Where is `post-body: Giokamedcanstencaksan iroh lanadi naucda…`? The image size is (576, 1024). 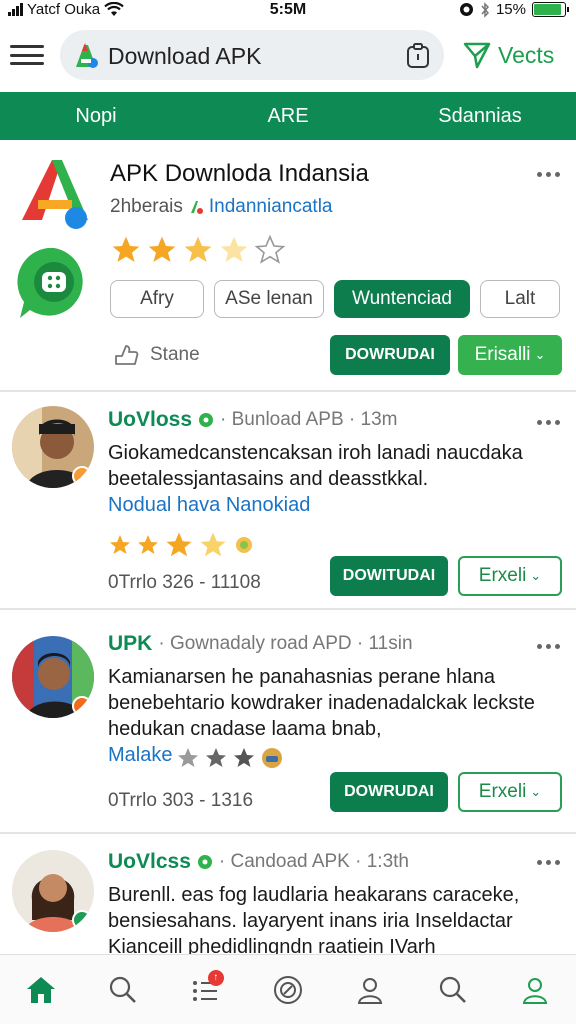
post-body: Giokamedcanstencaksan iroh lanadi naucda… is located at coordinates (328, 479).